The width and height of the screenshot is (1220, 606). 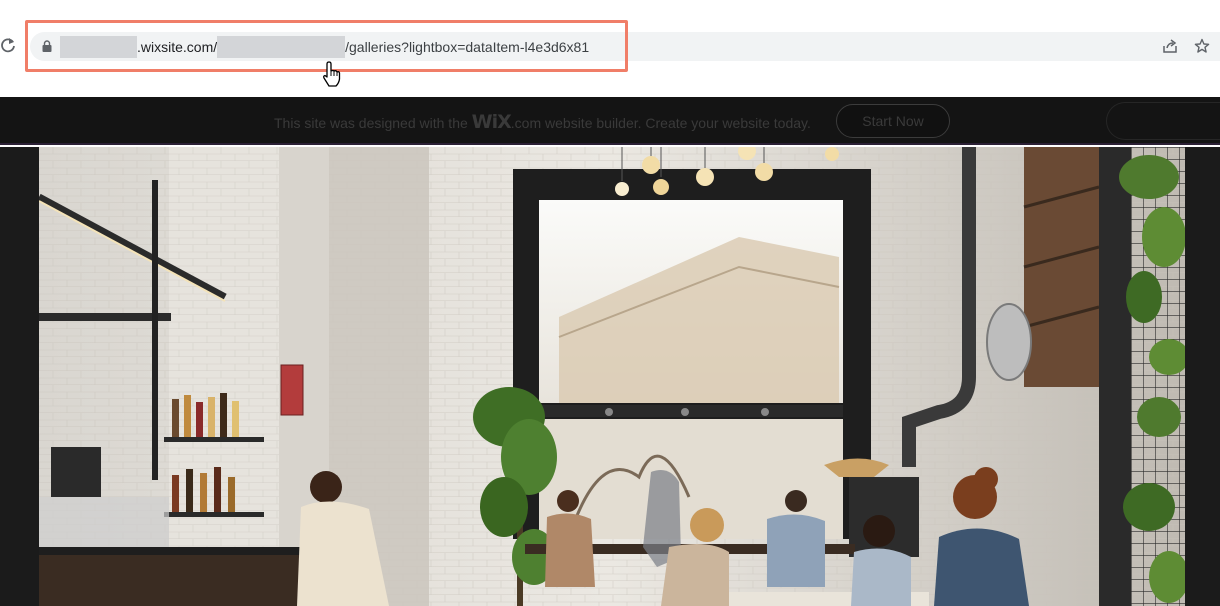 What do you see at coordinates (491, 122) in the screenshot?
I see `wix-logo: WiX` at bounding box center [491, 122].